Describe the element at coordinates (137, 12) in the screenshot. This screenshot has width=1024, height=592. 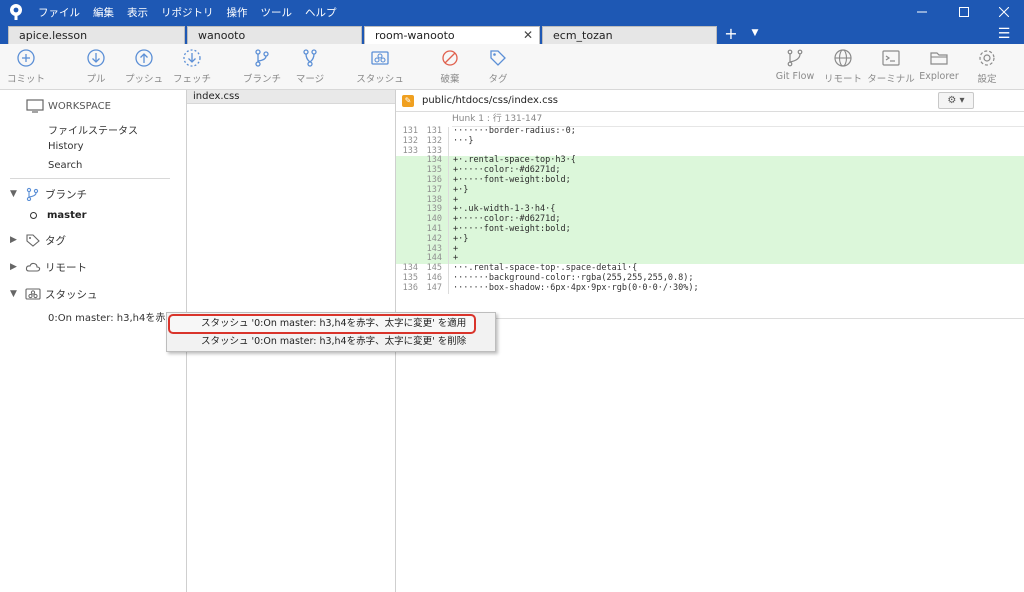
I see `menu-view: 表示` at that location.